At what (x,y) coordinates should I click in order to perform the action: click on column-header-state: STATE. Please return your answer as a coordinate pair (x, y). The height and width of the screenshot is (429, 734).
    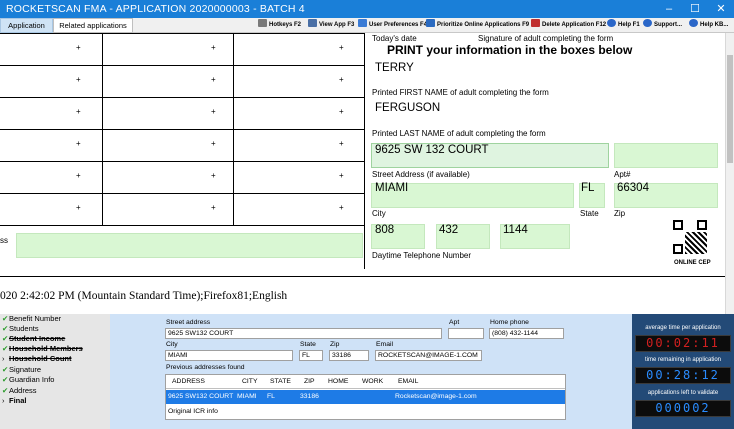
    Looking at the image, I should click on (280, 381).